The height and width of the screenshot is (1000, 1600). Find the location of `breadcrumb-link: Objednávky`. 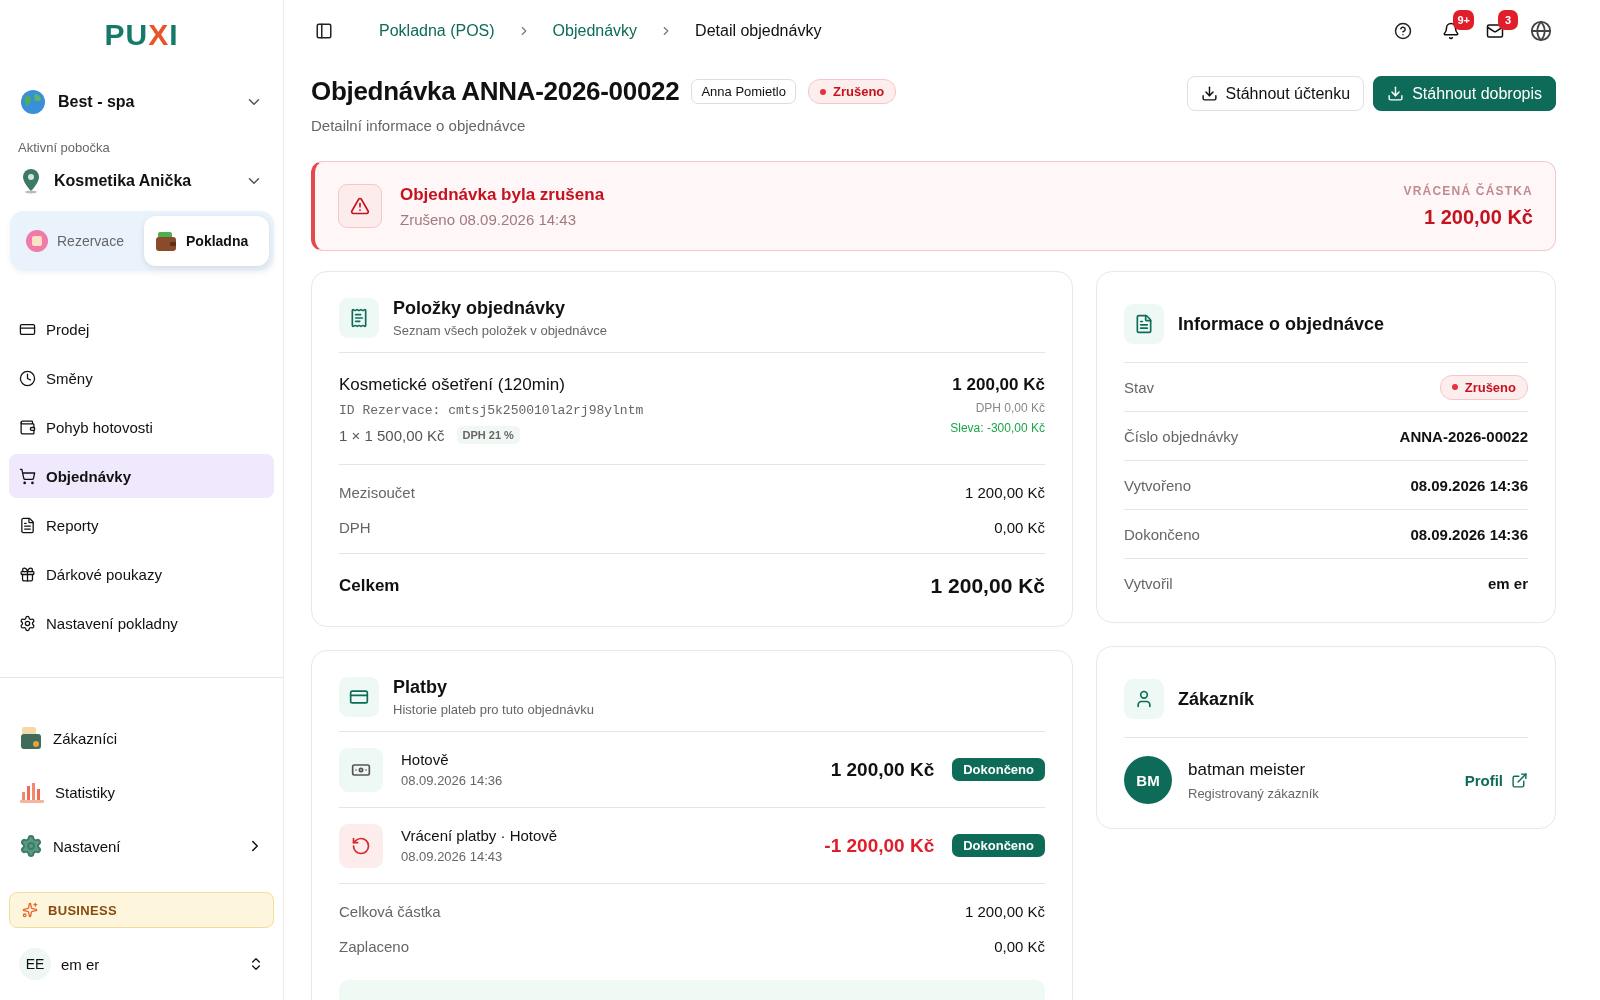

breadcrumb-link: Objednávky is located at coordinates (595, 31).